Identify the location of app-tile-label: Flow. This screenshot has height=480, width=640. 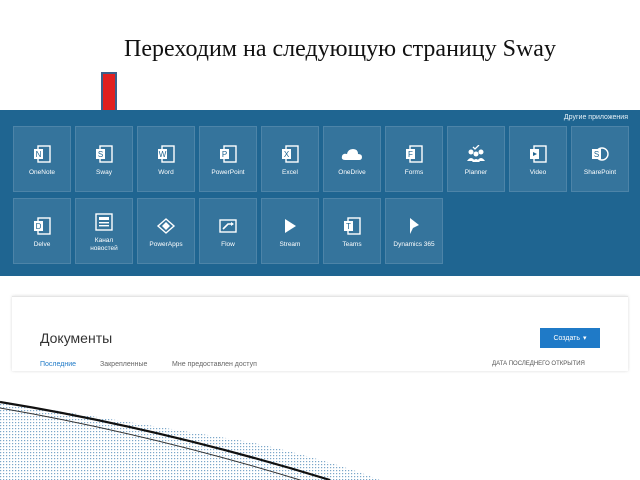
(228, 244).